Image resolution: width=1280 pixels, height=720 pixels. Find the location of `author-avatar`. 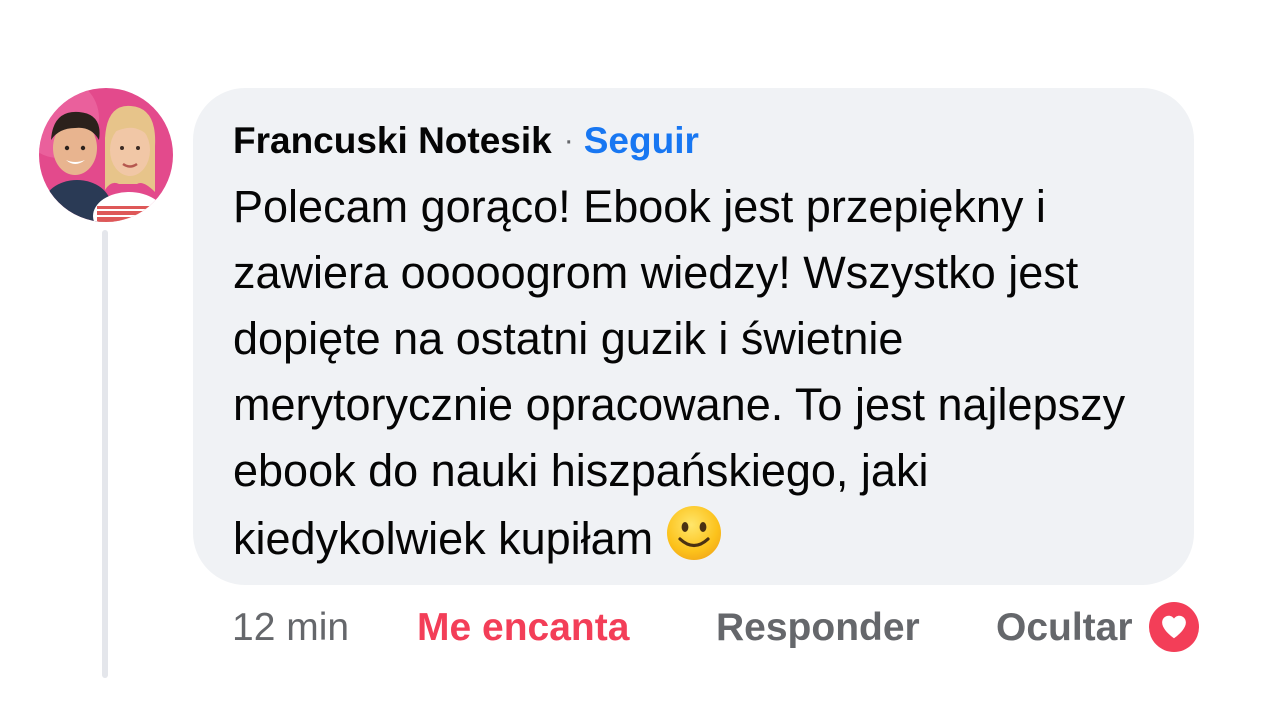

author-avatar is located at coordinates (106, 155).